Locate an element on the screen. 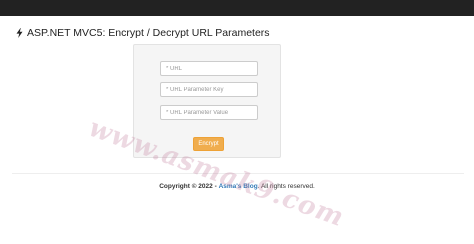 The height and width of the screenshot is (244, 474). footer-rights: . All rights reserved. is located at coordinates (286, 186).